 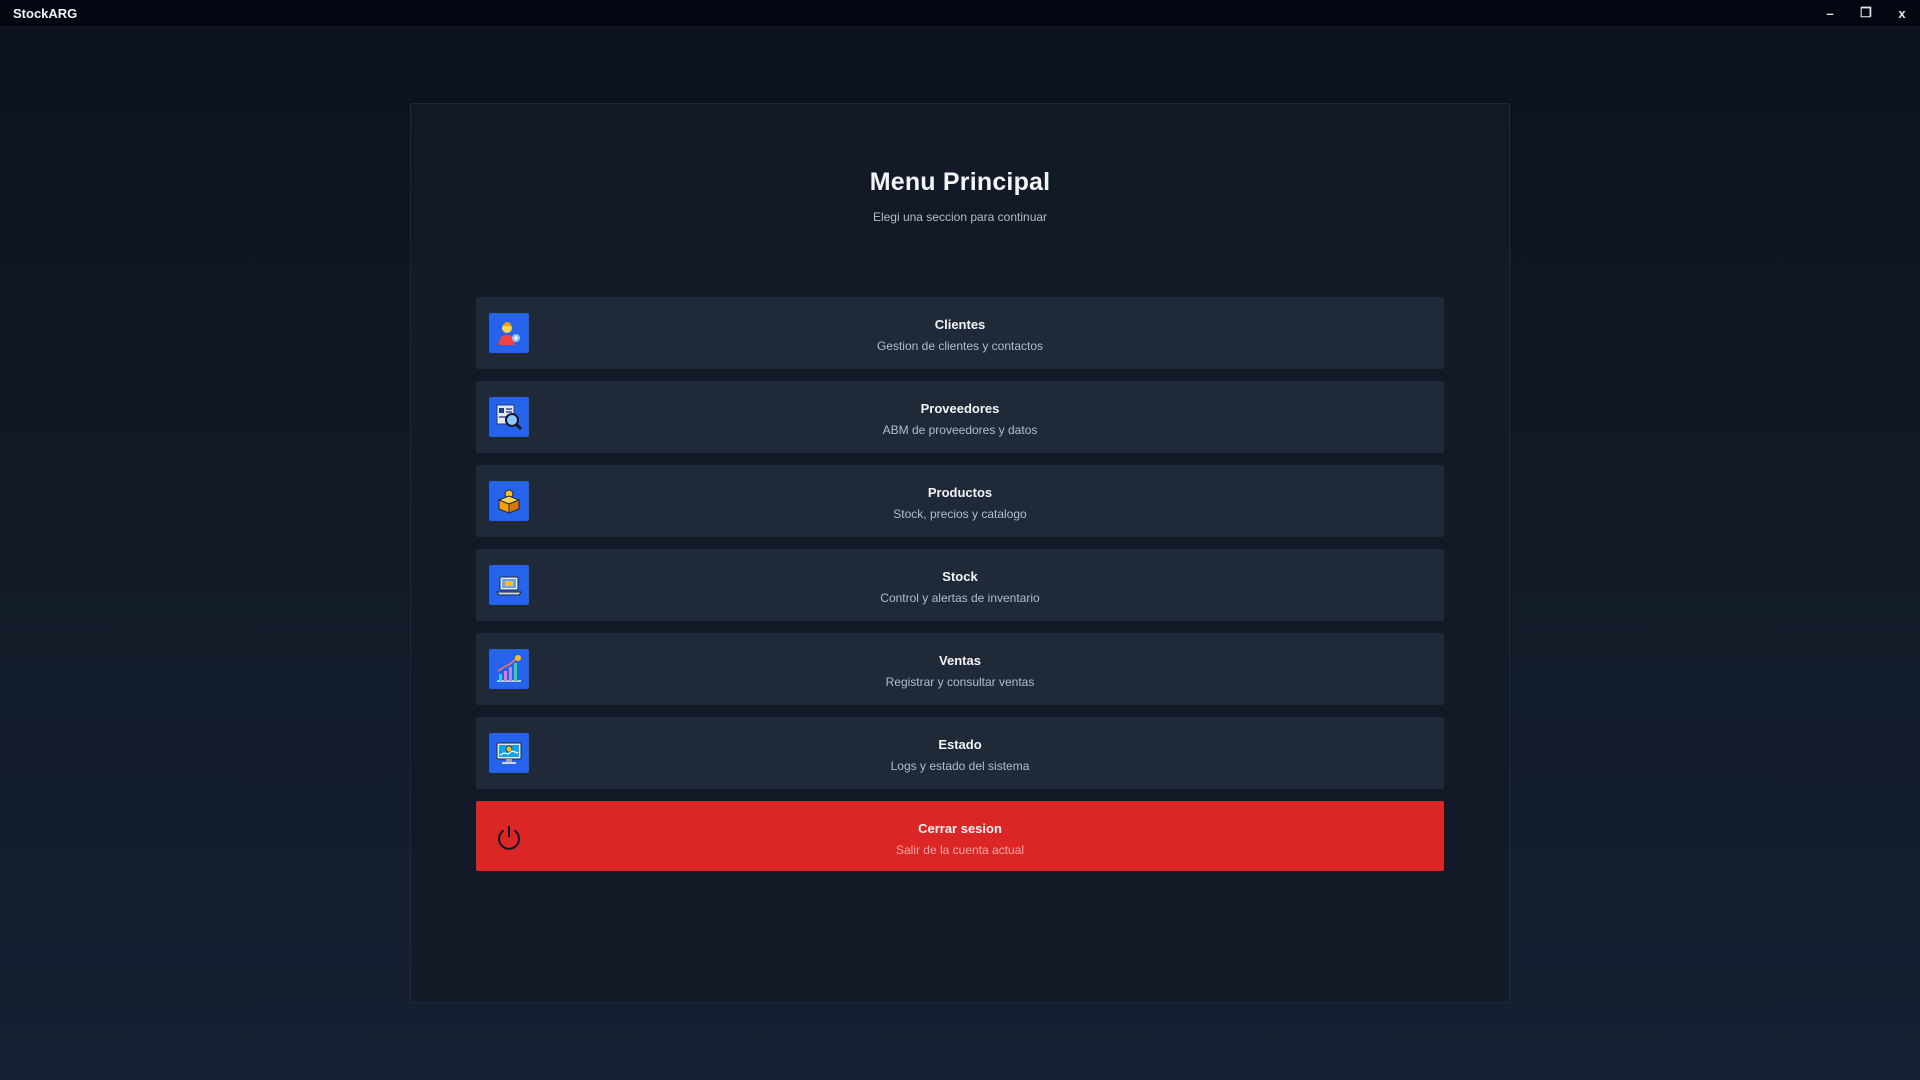 I want to click on menu-item-description: Gestion de clientes y contactos, so click(x=960, y=346).